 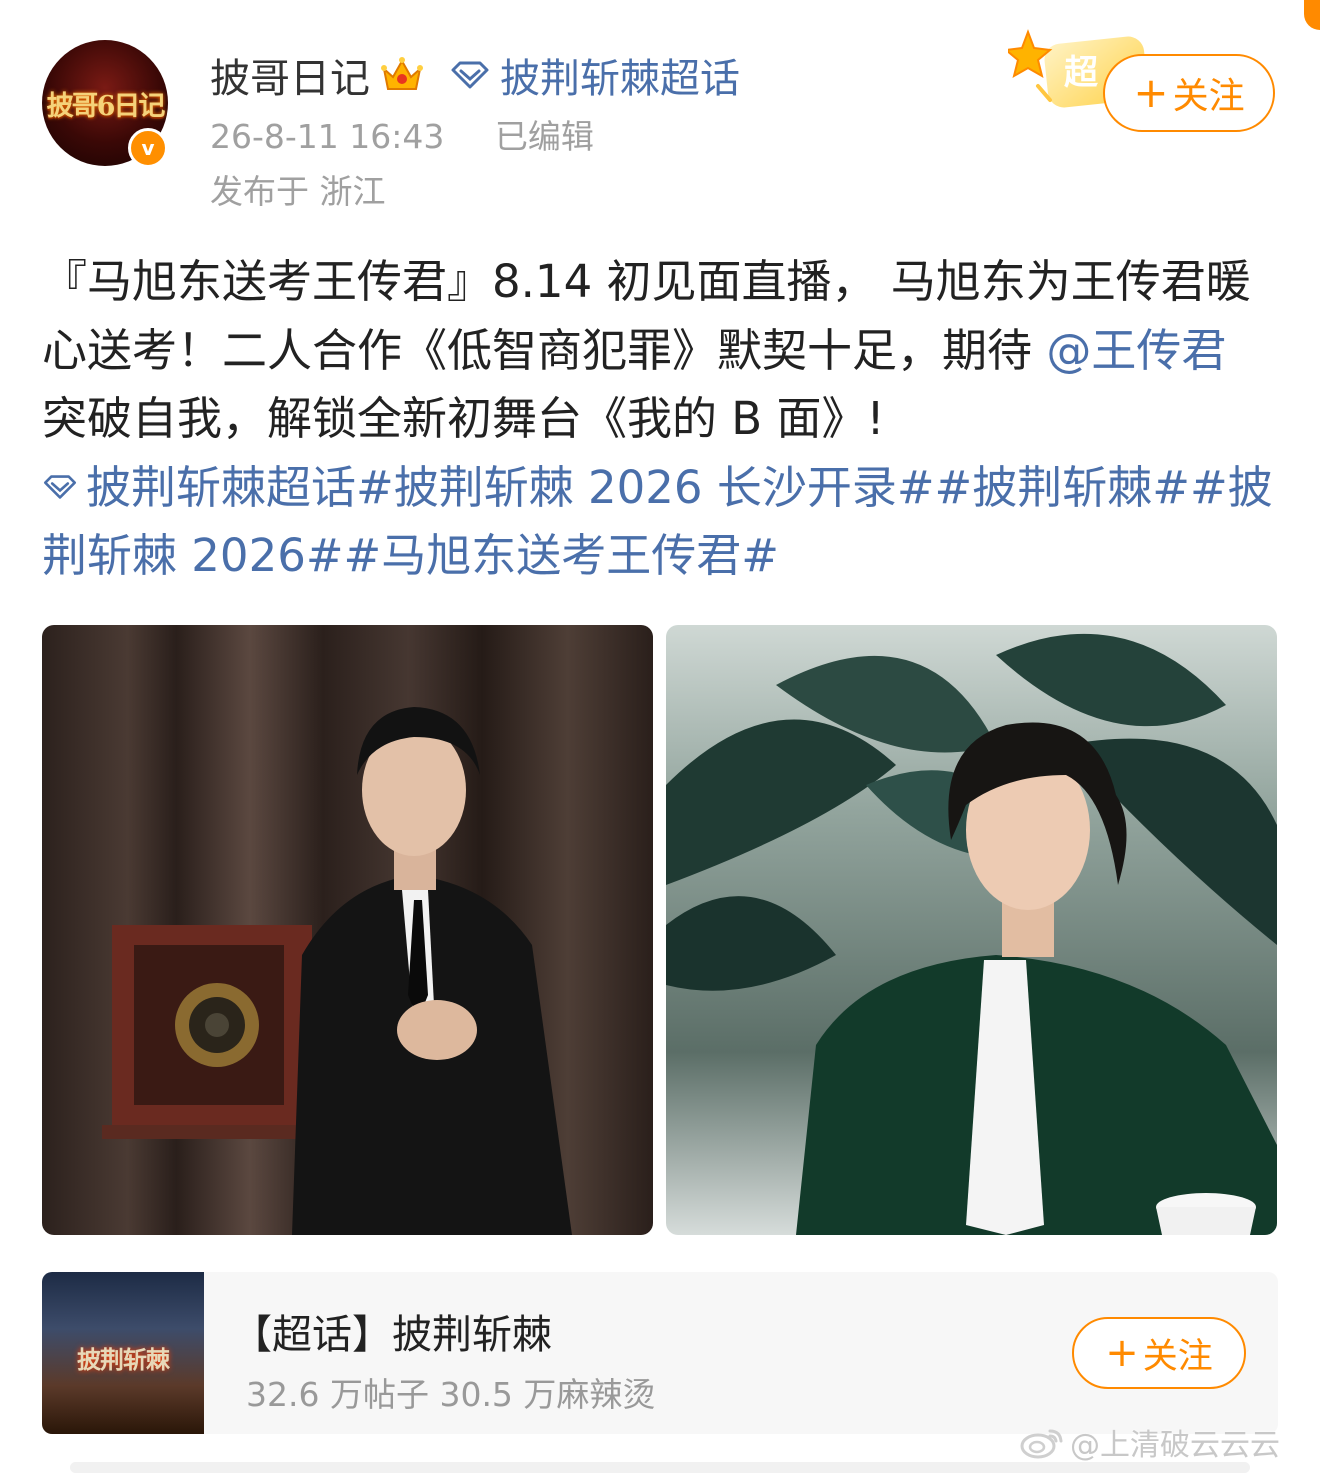 What do you see at coordinates (660, 1353) in the screenshot?
I see `supertopic-card: 披荆斩棘 【超话】披荆斩棘 32.6 万帖子 30.5 万麻辣烫 + 关注` at bounding box center [660, 1353].